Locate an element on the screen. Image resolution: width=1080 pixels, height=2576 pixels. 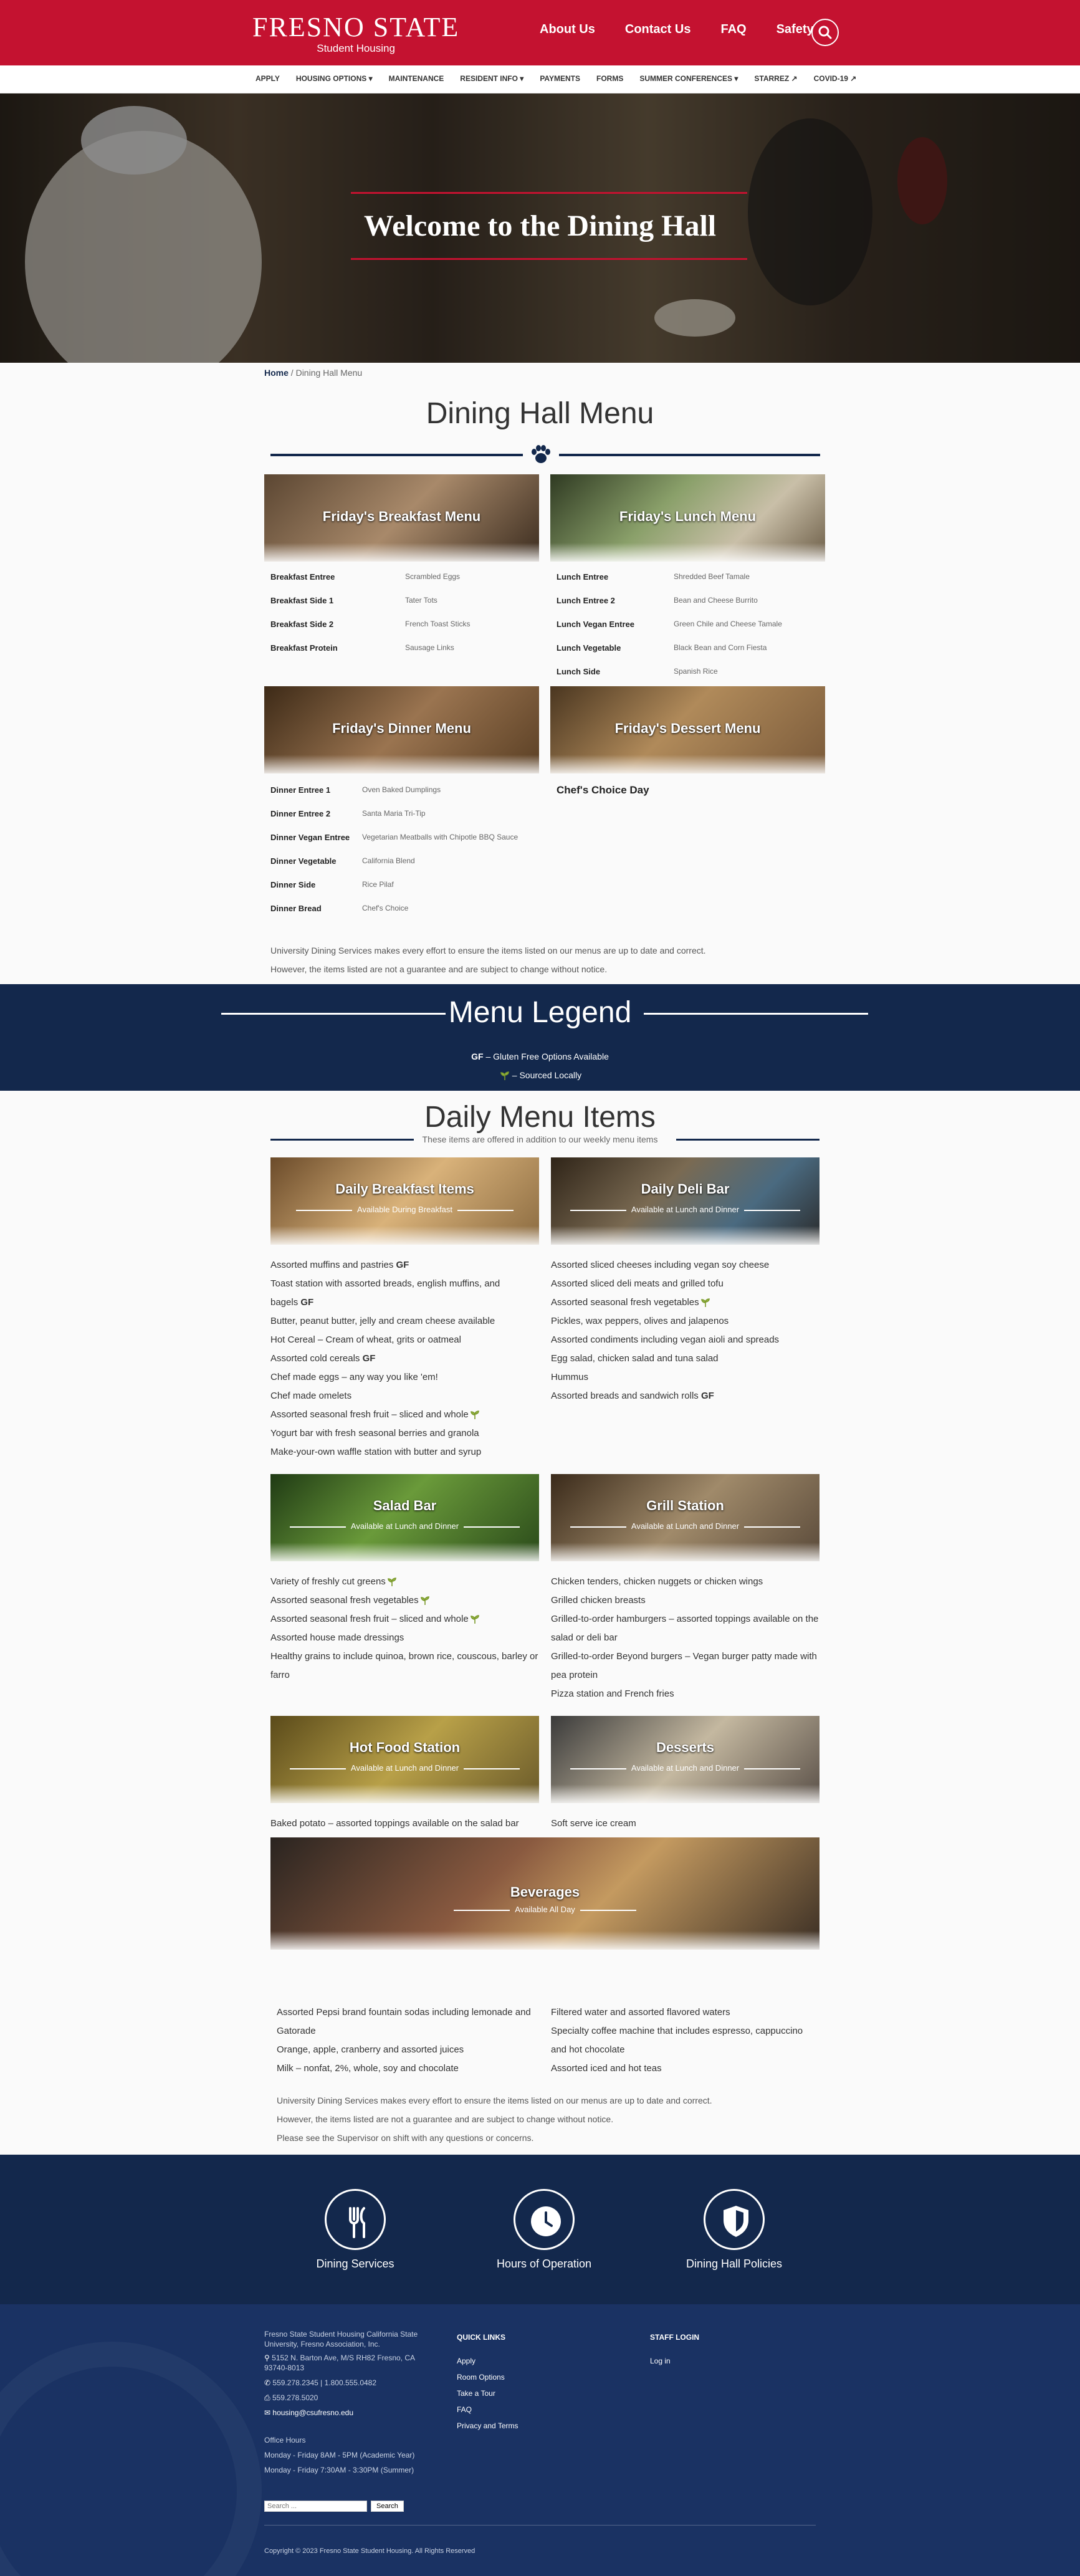
secnav-summer-conferences: Summer Conferences ▾ is located at coordinates (688, 78).